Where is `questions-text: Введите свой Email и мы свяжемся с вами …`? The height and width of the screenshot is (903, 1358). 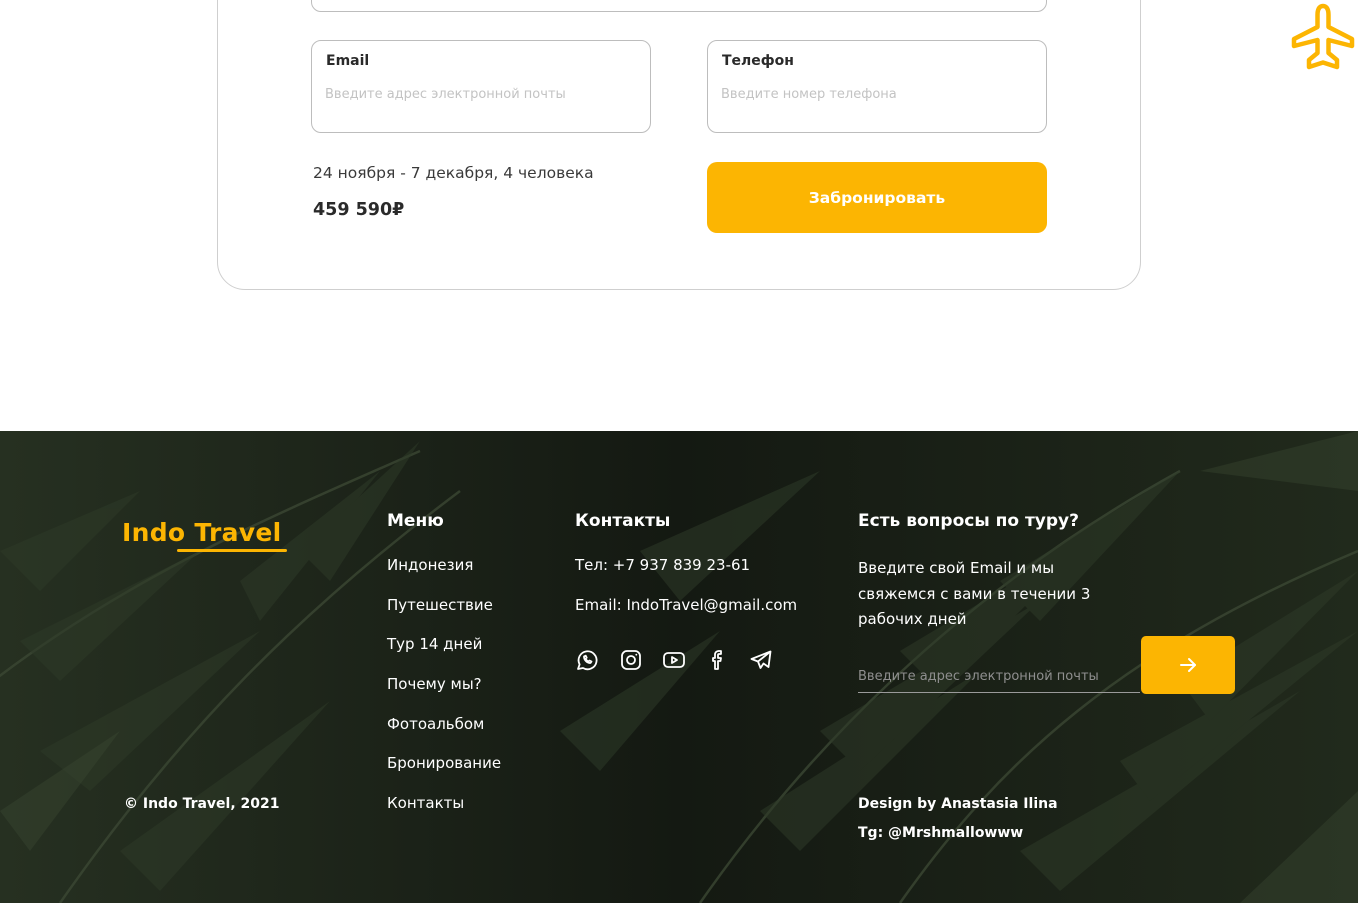
questions-text: Введите свой Email и мы свяжемся с вами … is located at coordinates (974, 593).